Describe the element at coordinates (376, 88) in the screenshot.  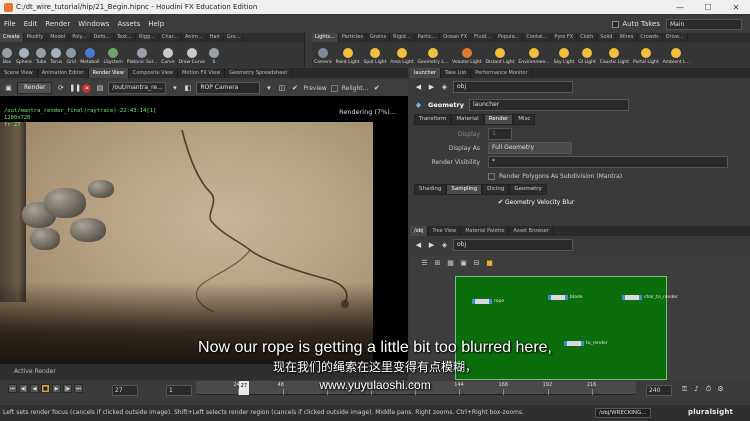
I see `check-icon: ✔` at that location.